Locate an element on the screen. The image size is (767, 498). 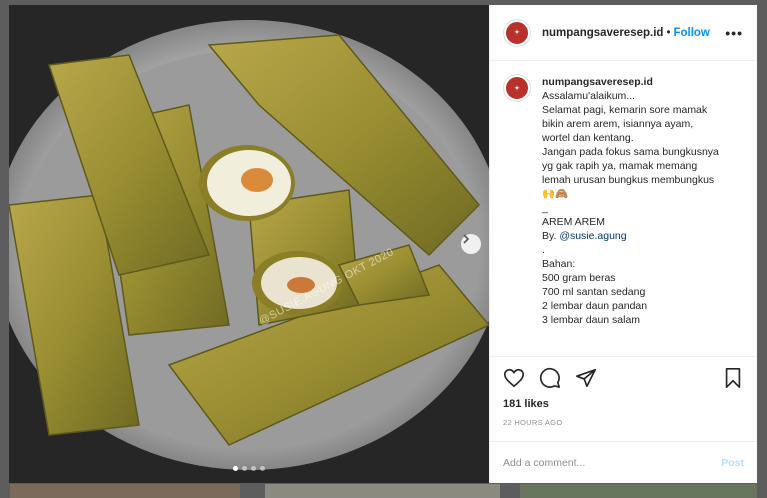
caption-line: By. @susie.agung is located at coordinates (630, 236).